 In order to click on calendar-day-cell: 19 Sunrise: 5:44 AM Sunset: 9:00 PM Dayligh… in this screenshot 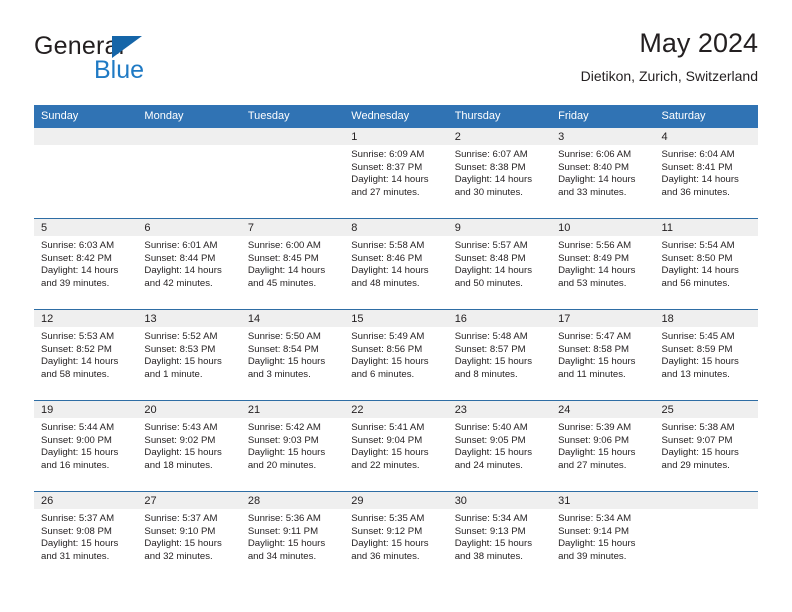, I will do `click(86, 446)`.